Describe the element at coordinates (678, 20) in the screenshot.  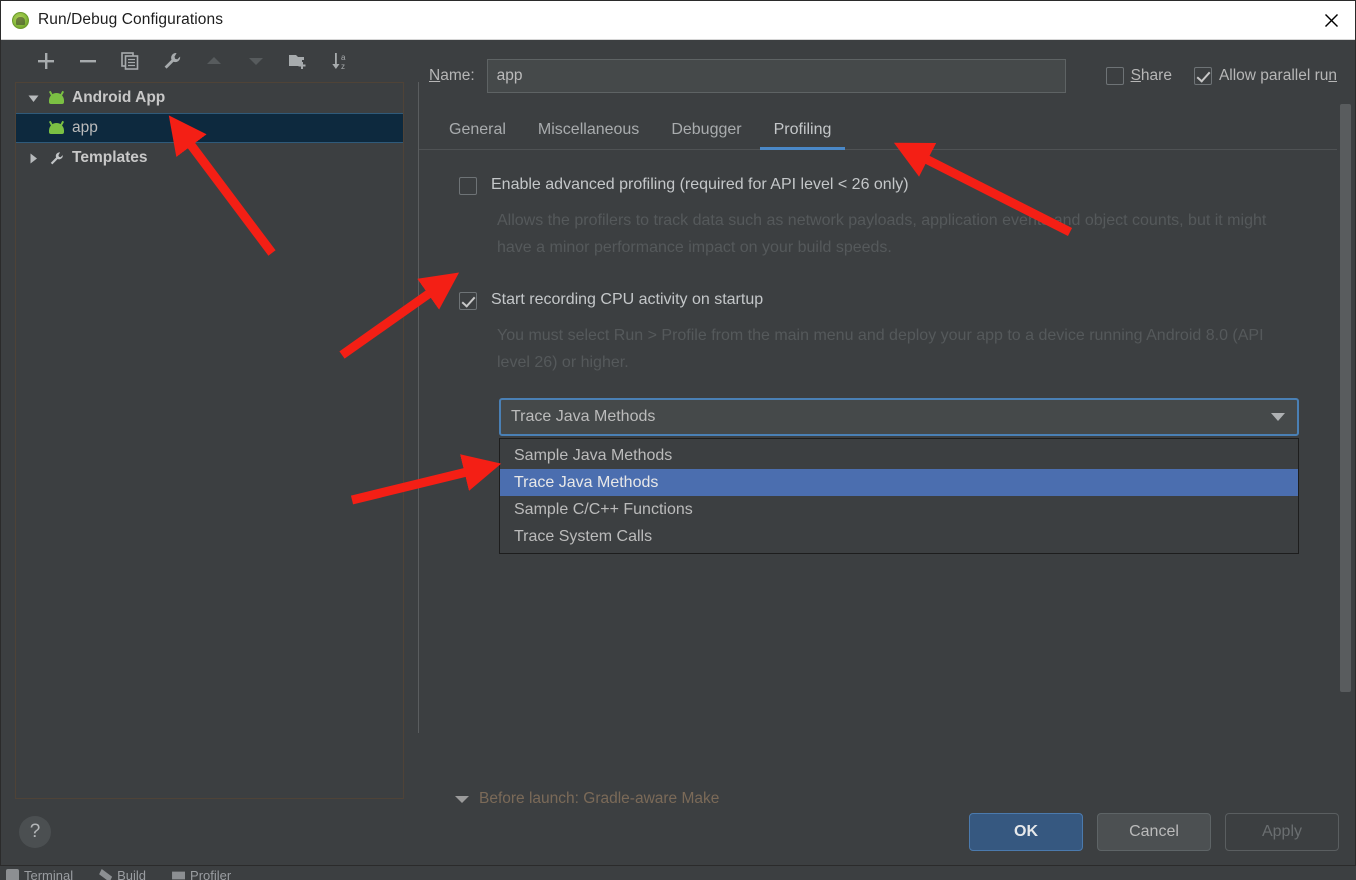
I see `dialog-titlebar: Run/Debug Configurations` at that location.